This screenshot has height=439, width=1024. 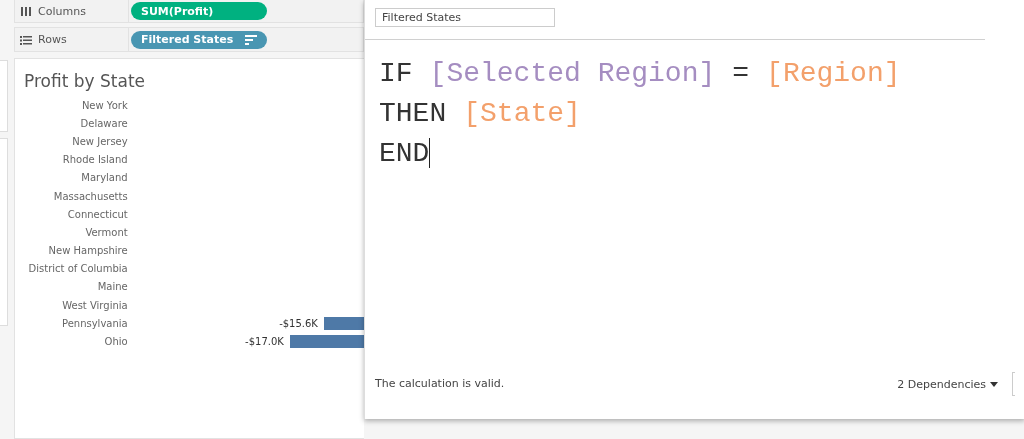 What do you see at coordinates (430, 153) in the screenshot?
I see `text-cursor` at bounding box center [430, 153].